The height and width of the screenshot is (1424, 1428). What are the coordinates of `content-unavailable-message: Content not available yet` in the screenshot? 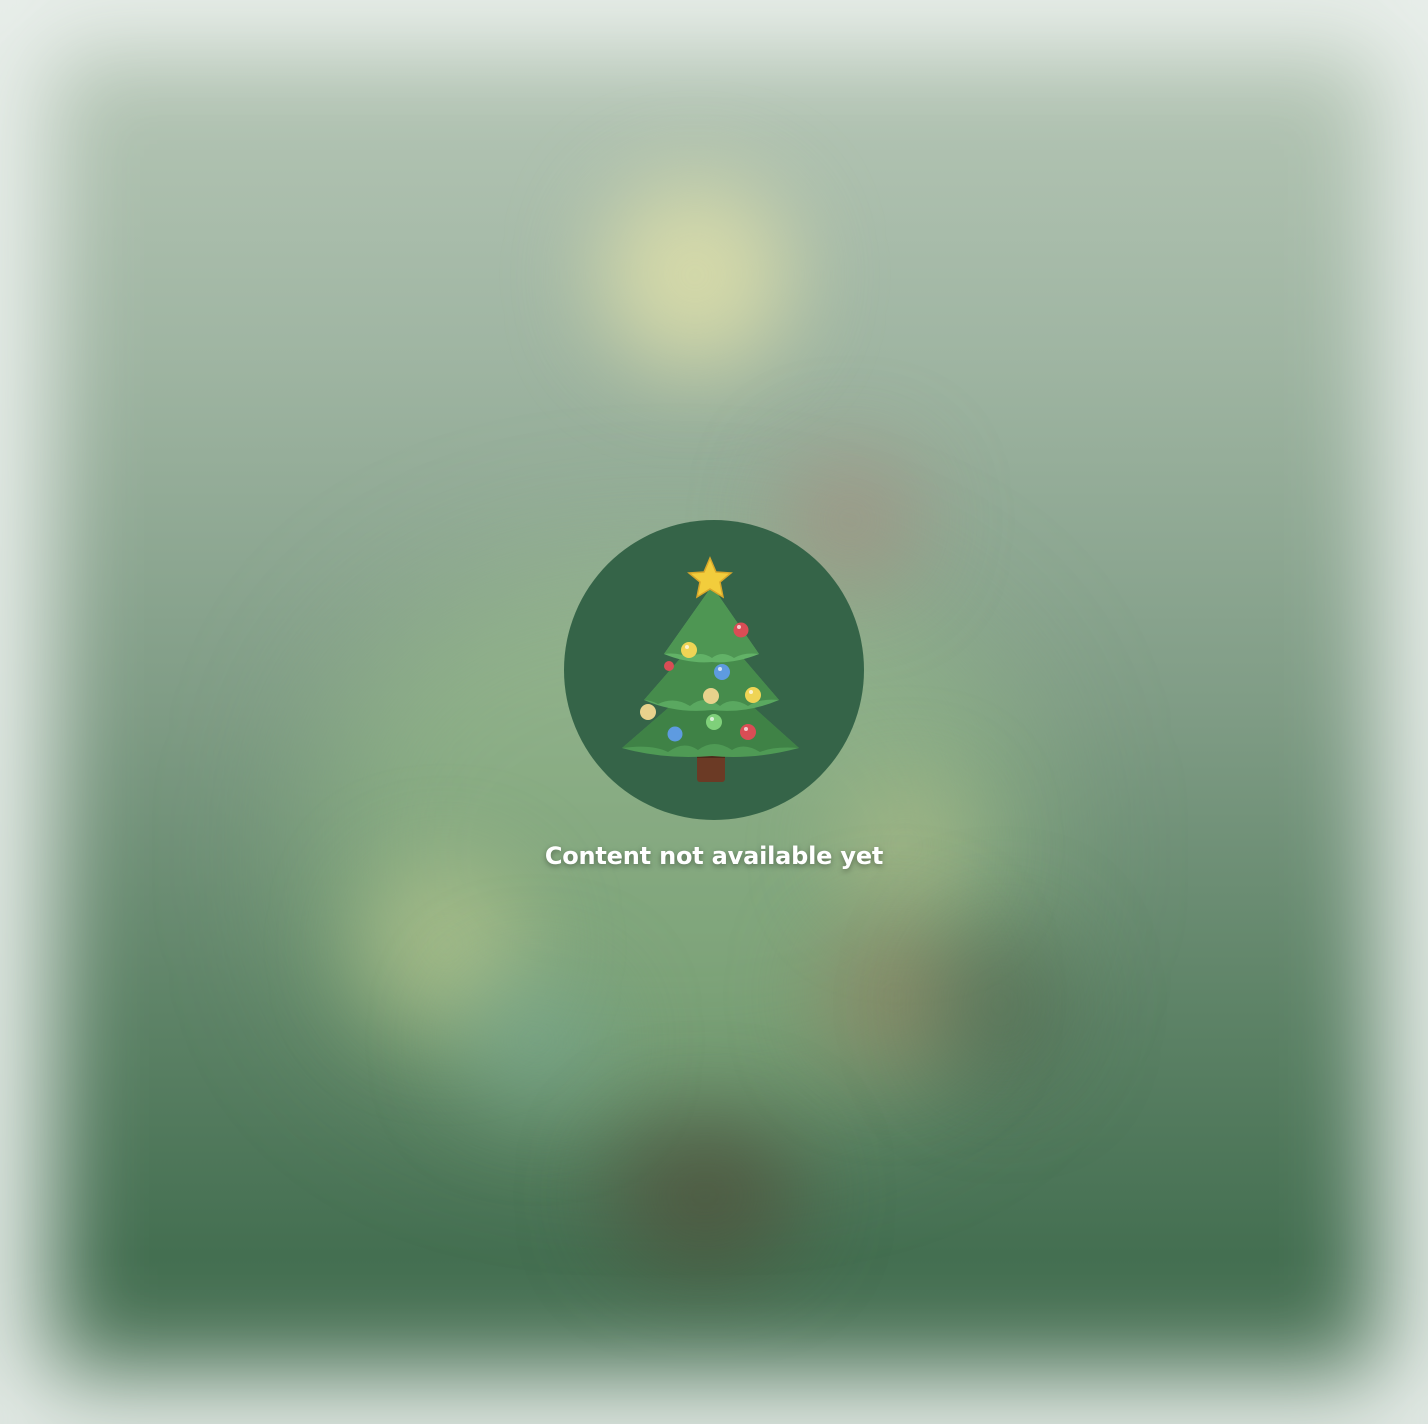 It's located at (714, 856).